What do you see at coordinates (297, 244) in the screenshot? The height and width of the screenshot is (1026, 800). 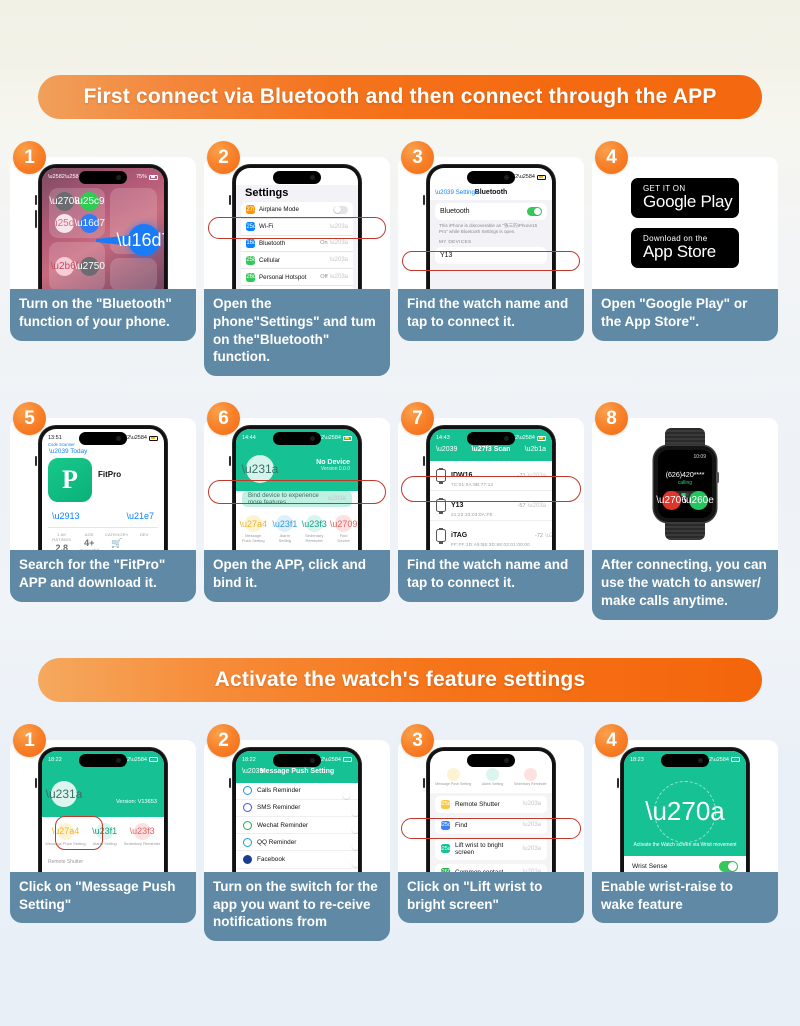 I see `settings-row-bluetooth: \u16d7 Bluetooth On \u203a` at bounding box center [297, 244].